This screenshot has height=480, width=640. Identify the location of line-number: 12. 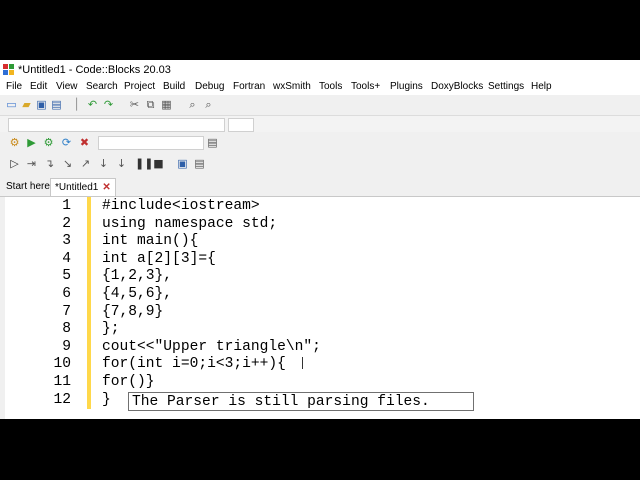
(62, 399).